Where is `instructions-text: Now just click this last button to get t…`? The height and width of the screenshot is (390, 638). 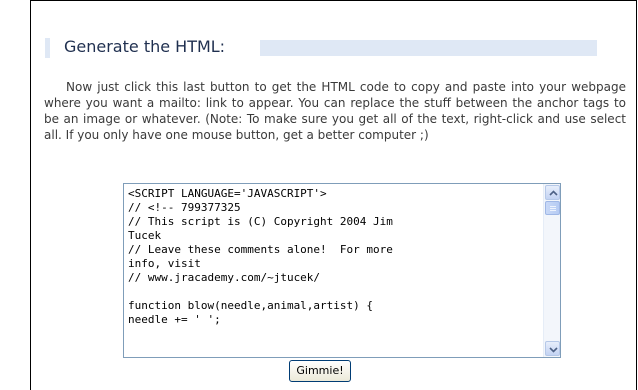
instructions-text: Now just click this last button to get t… is located at coordinates (335, 111).